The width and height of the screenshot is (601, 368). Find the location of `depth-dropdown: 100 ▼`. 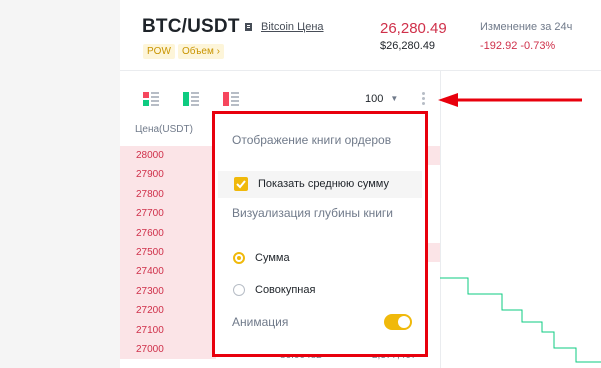

depth-dropdown: 100 ▼ is located at coordinates (381, 99).